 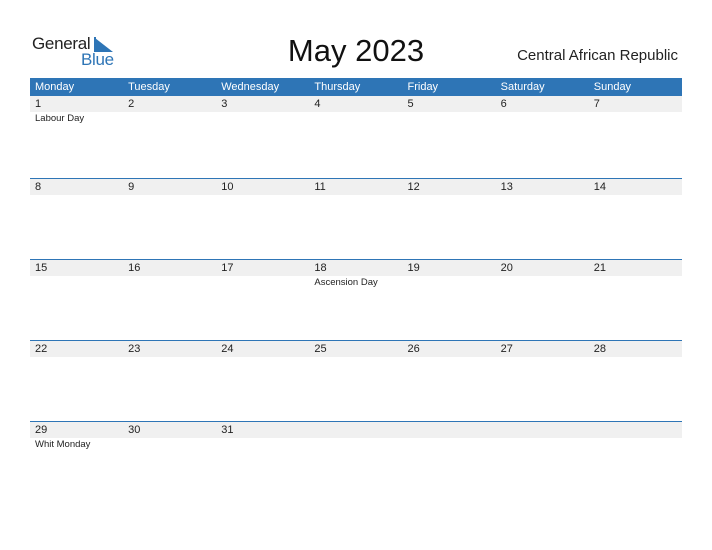 I want to click on week-row: 15 16 17 18 Ascension Day 19 20 21, so click(x=356, y=299).